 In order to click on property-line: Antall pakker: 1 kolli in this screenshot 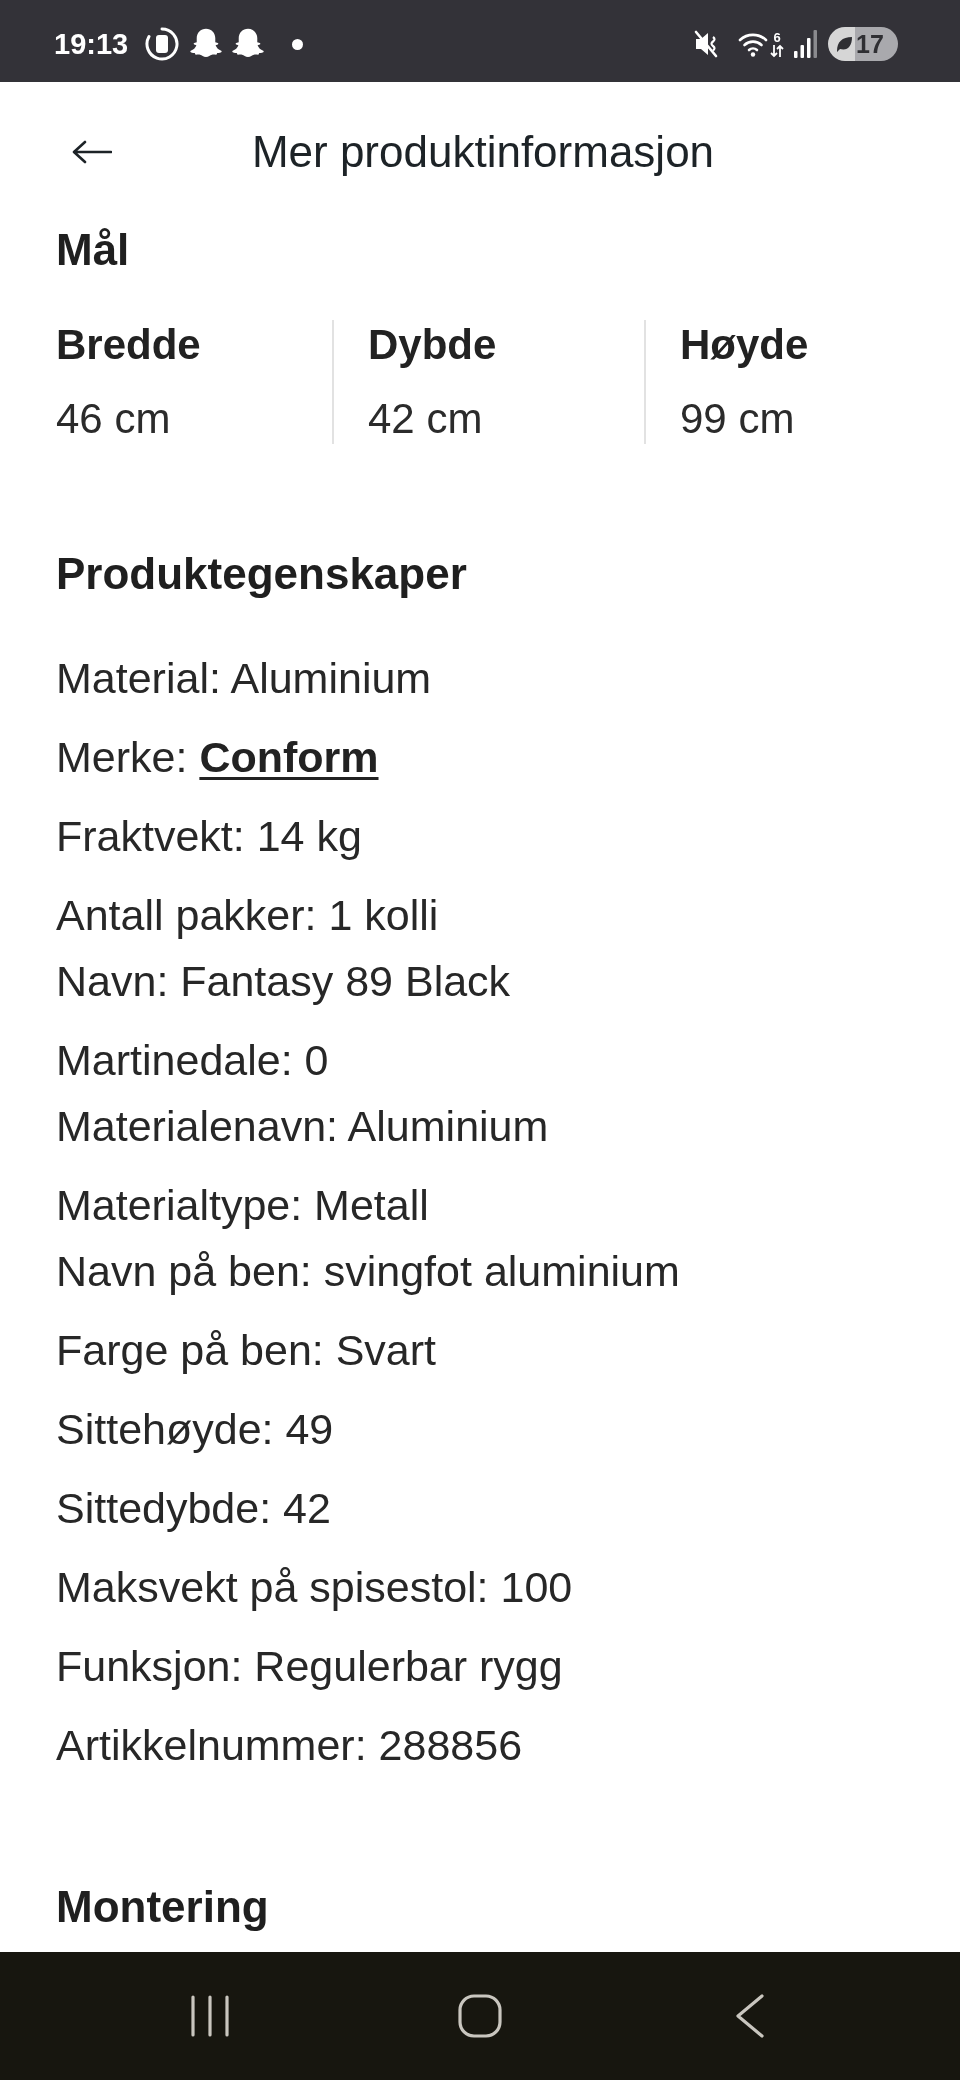, I will do `click(248, 915)`.